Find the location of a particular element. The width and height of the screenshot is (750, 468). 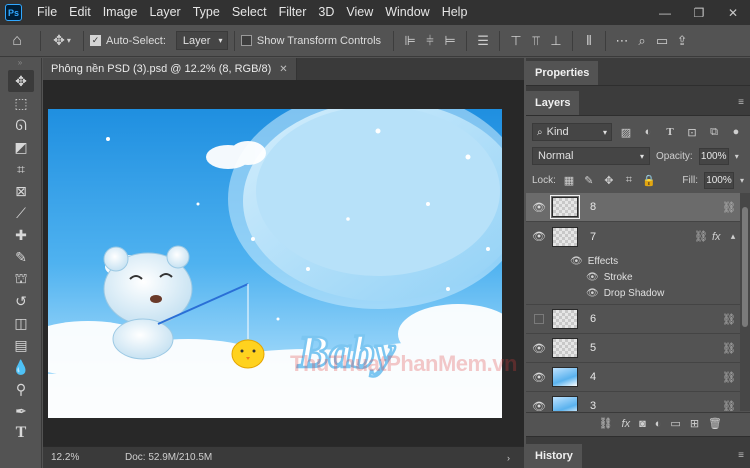

eraser-tool-icon: ◫ is located at coordinates (21, 323).